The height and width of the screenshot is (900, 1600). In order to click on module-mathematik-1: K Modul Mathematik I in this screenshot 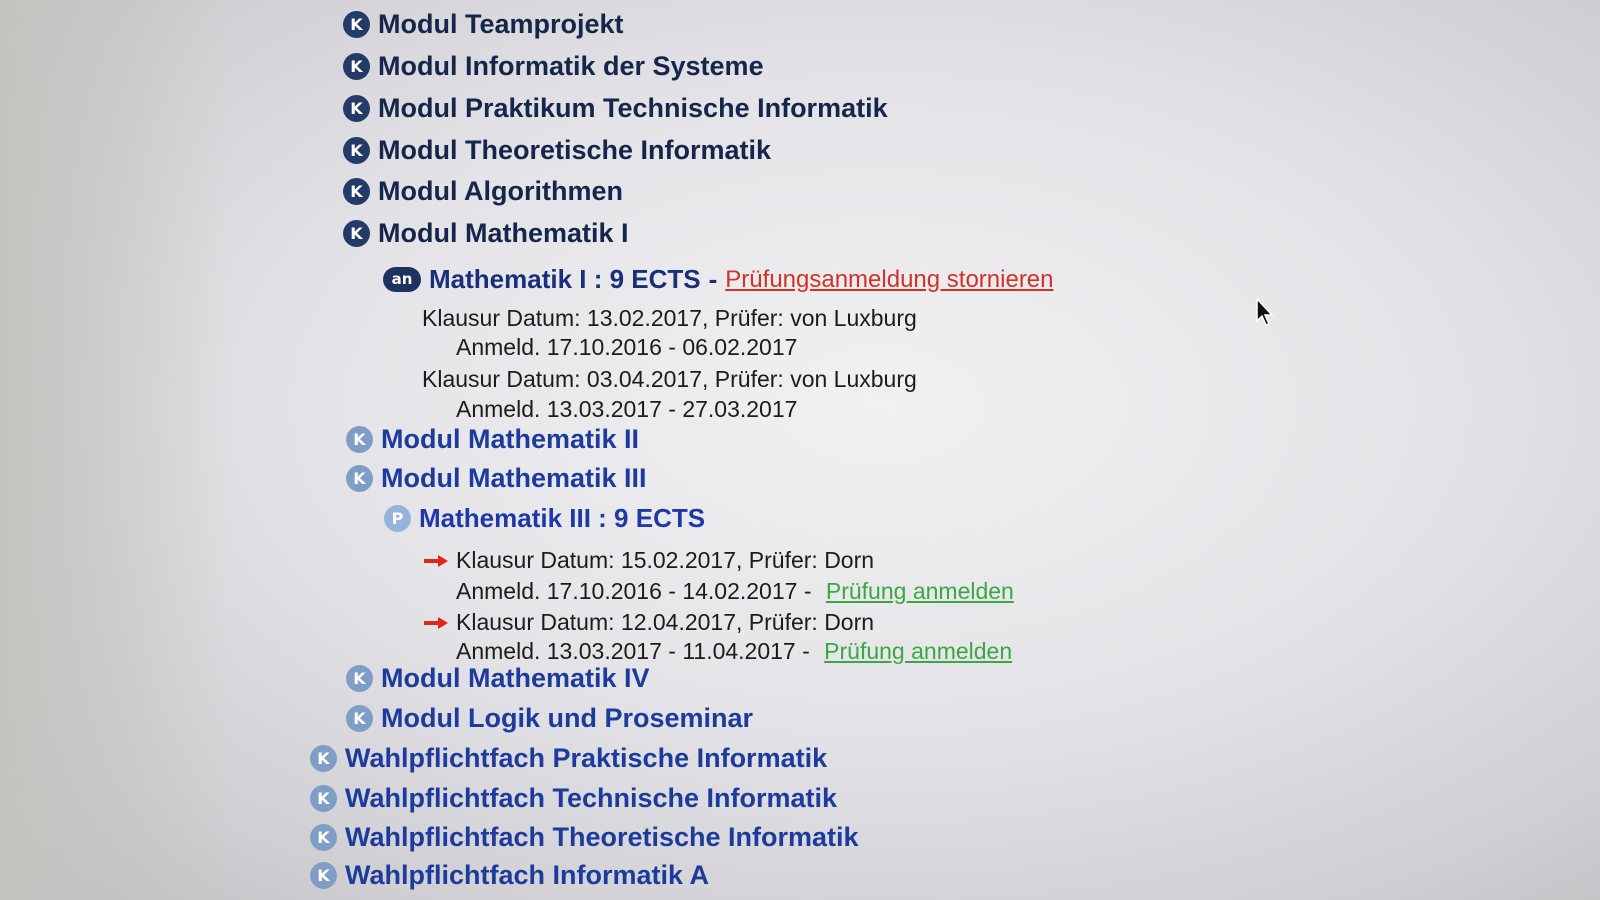, I will do `click(486, 233)`.